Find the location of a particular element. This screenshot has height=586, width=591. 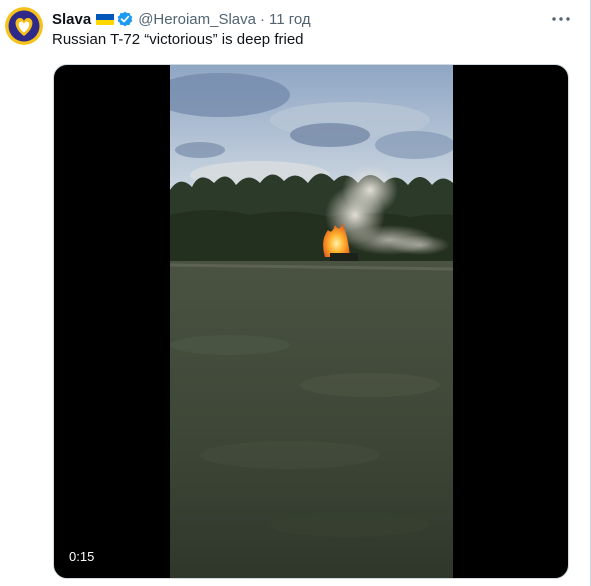

heart-logo-icon is located at coordinates (24, 26).